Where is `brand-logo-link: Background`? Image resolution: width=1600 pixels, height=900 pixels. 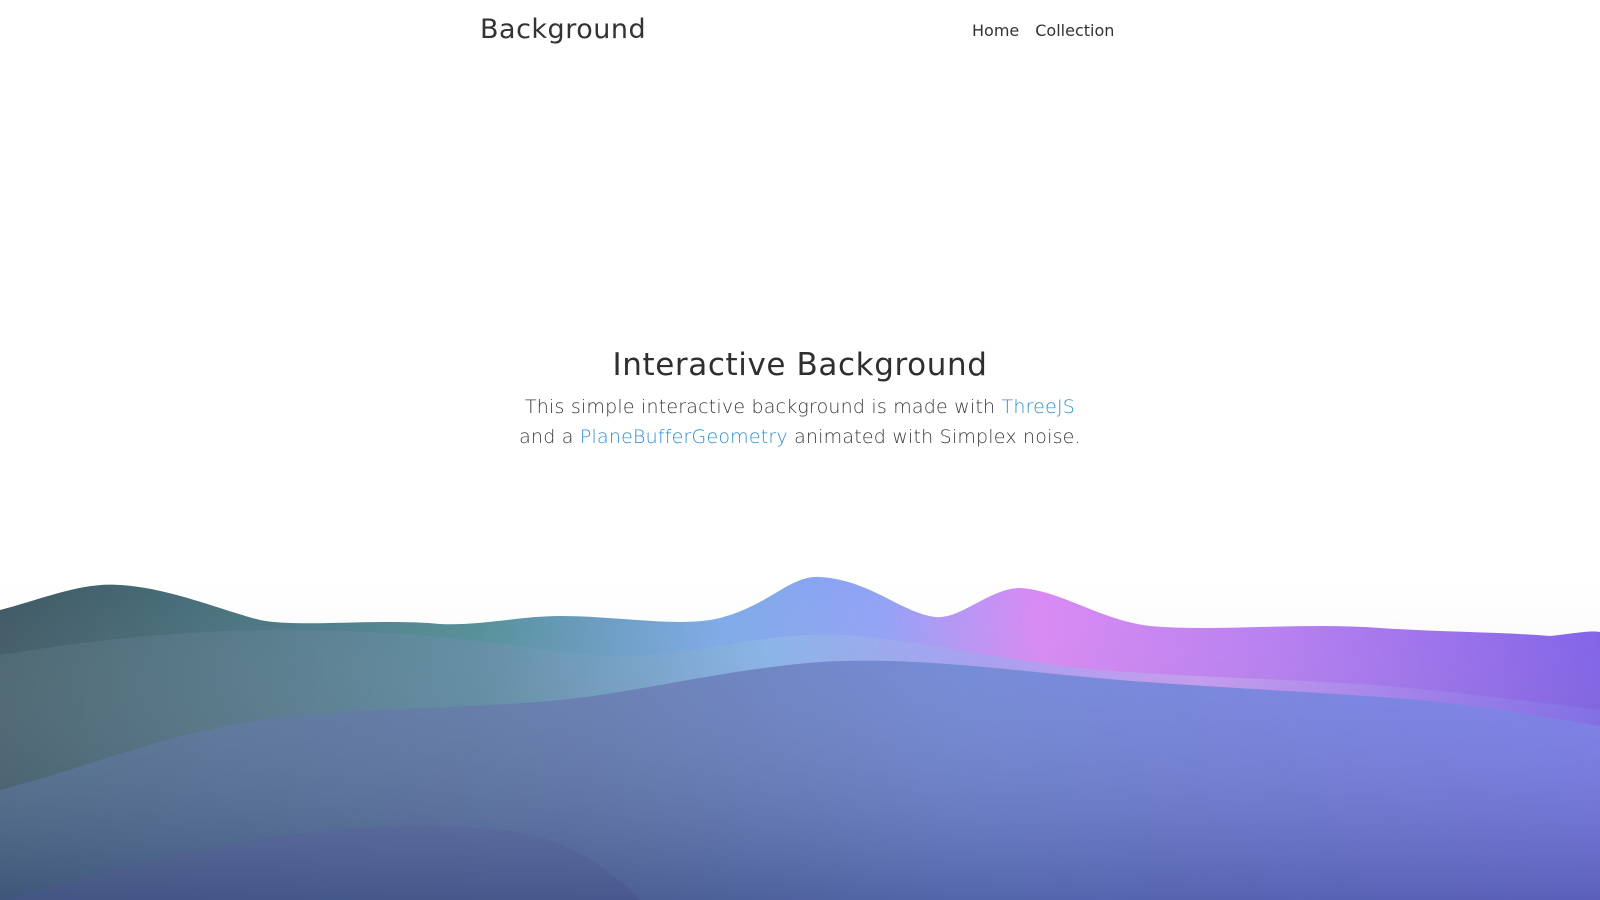 brand-logo-link: Background is located at coordinates (563, 29).